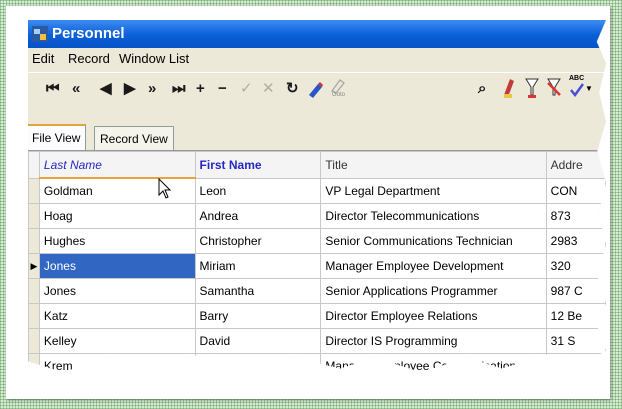 The image size is (622, 409). I want to click on spell-check-button: ABC ▼, so click(581, 88).